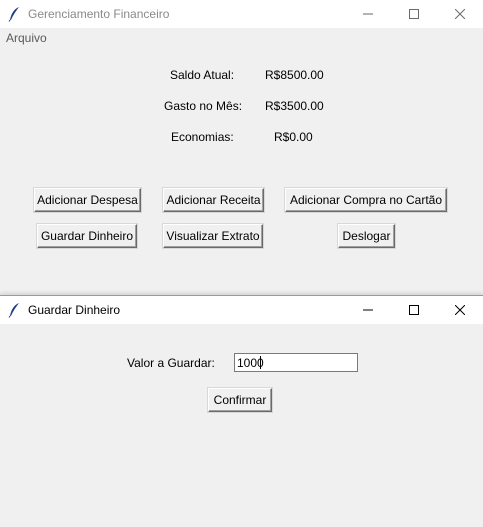  I want to click on main-titlebar: Gerenciamento Financeiro, so click(241, 14).